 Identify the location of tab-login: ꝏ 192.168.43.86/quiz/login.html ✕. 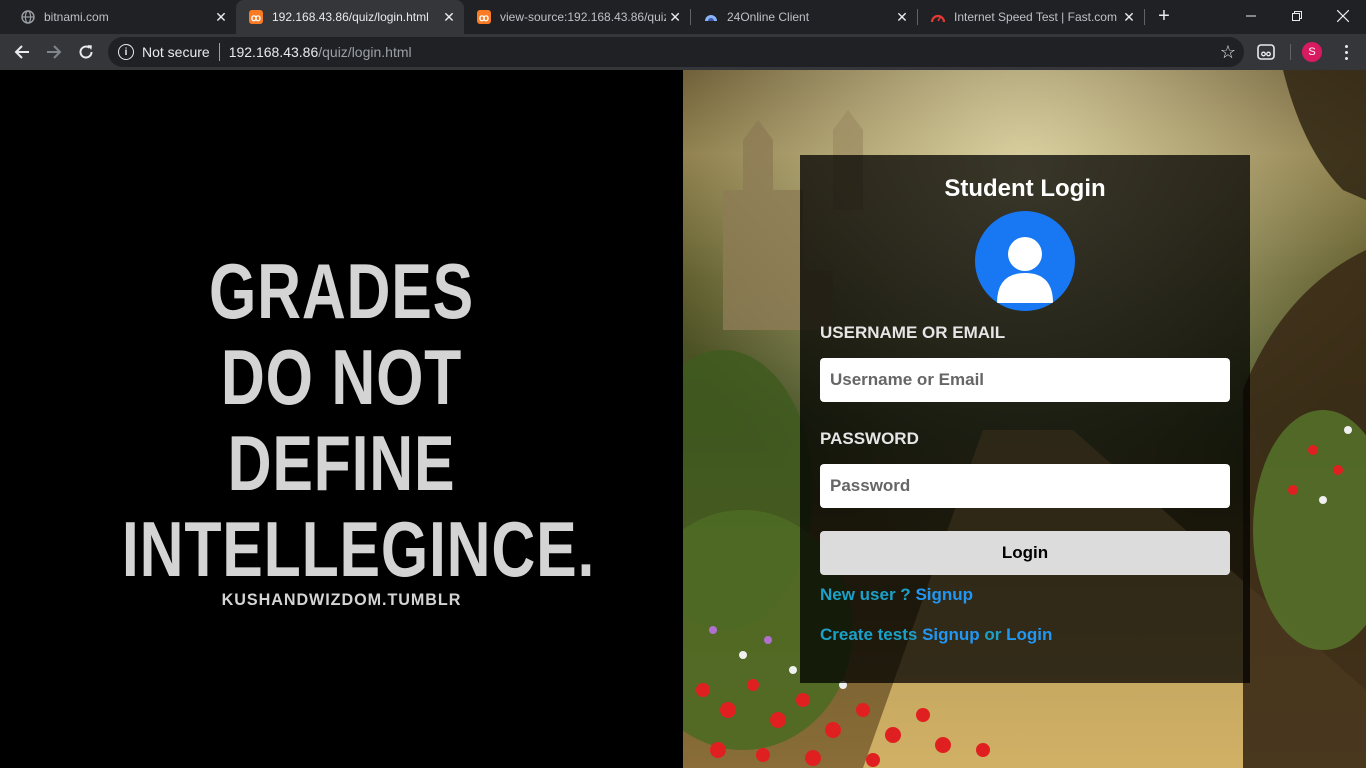
(350, 17).